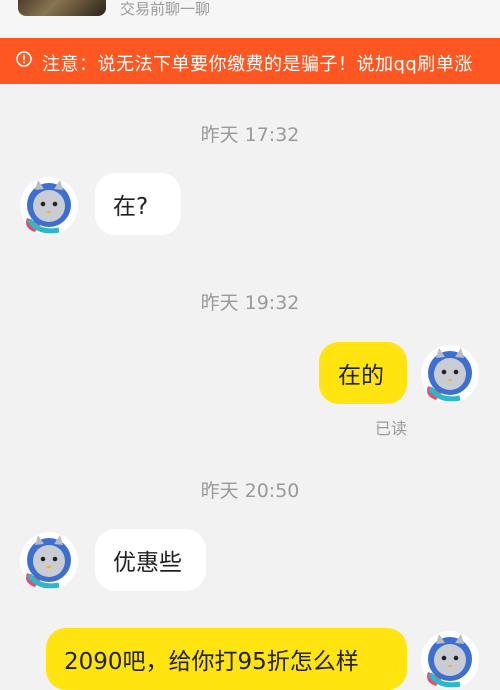  What do you see at coordinates (62, 8) in the screenshot?
I see `product-thumbnail` at bounding box center [62, 8].